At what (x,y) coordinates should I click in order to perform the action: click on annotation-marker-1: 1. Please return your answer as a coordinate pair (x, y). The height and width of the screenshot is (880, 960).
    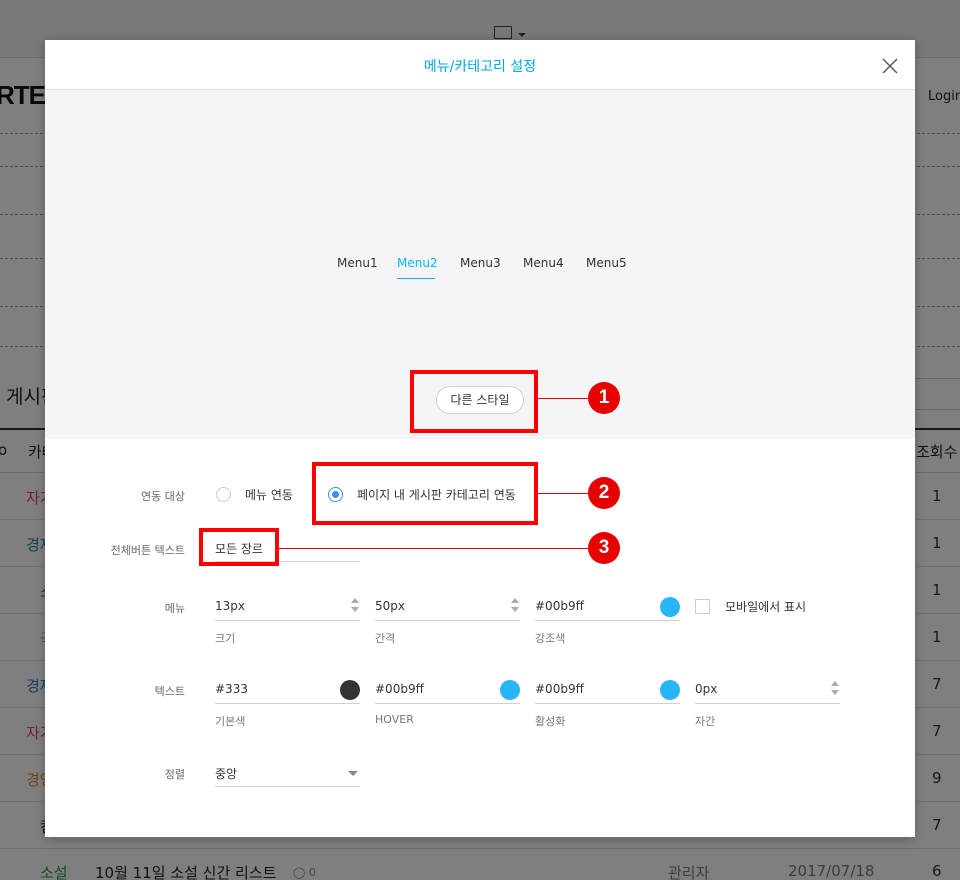
    Looking at the image, I should click on (604, 398).